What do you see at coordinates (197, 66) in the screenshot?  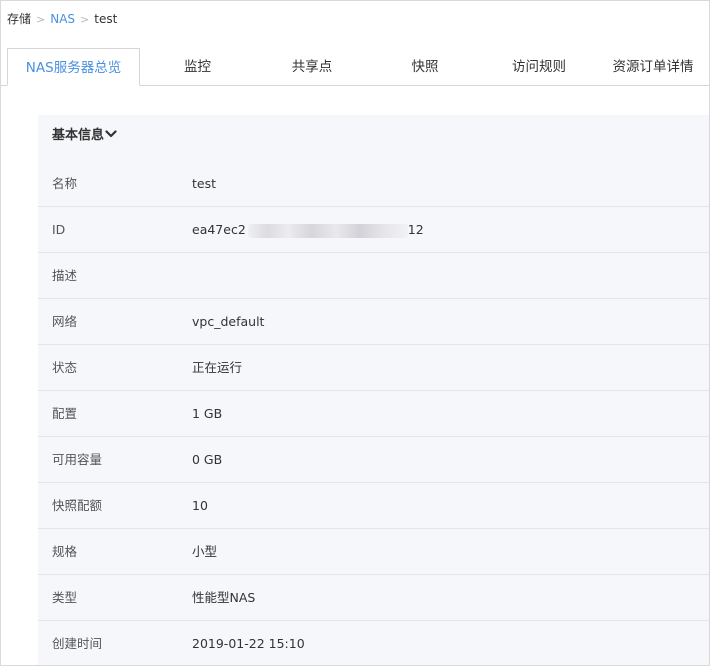 I see `tab-monitoring: 监控` at bounding box center [197, 66].